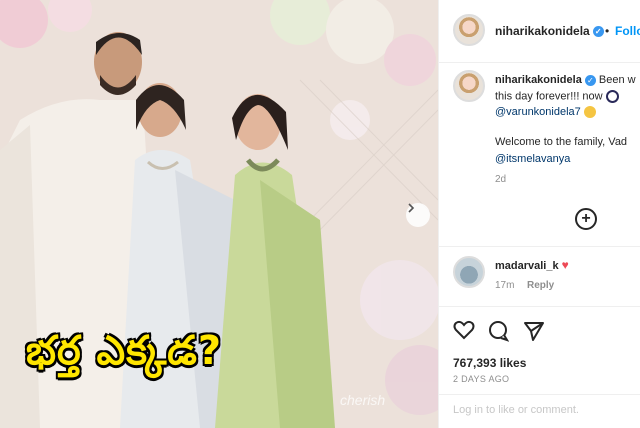 The height and width of the screenshot is (428, 640). What do you see at coordinates (612, 96) in the screenshot?
I see `evil-eye-emoji-icon` at bounding box center [612, 96].